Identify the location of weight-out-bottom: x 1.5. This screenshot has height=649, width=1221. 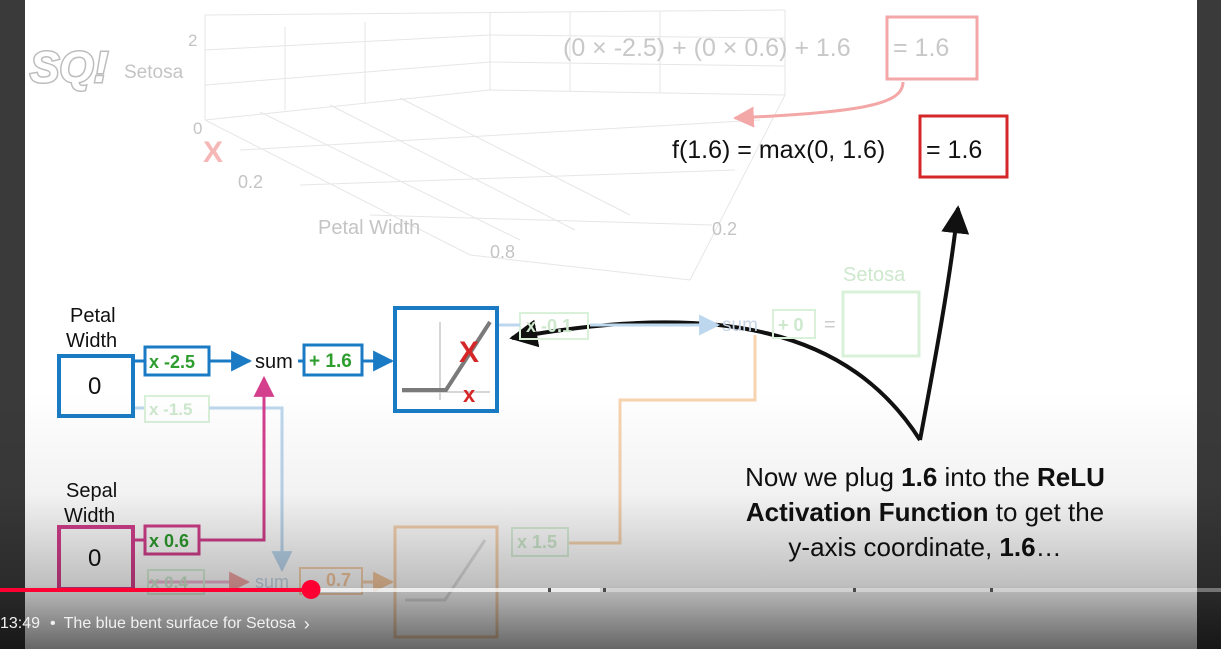
(537, 542).